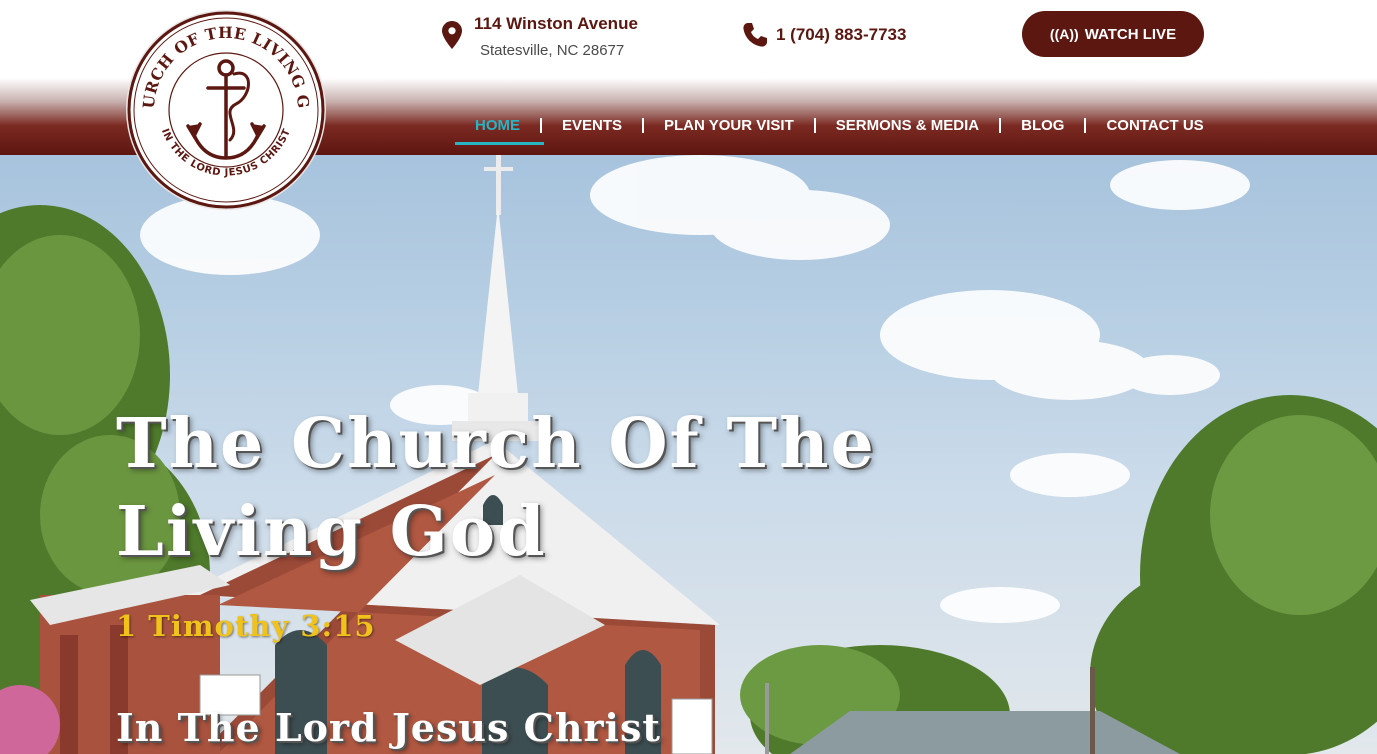  I want to click on address-city: Statesville, NC 28677, so click(552, 50).